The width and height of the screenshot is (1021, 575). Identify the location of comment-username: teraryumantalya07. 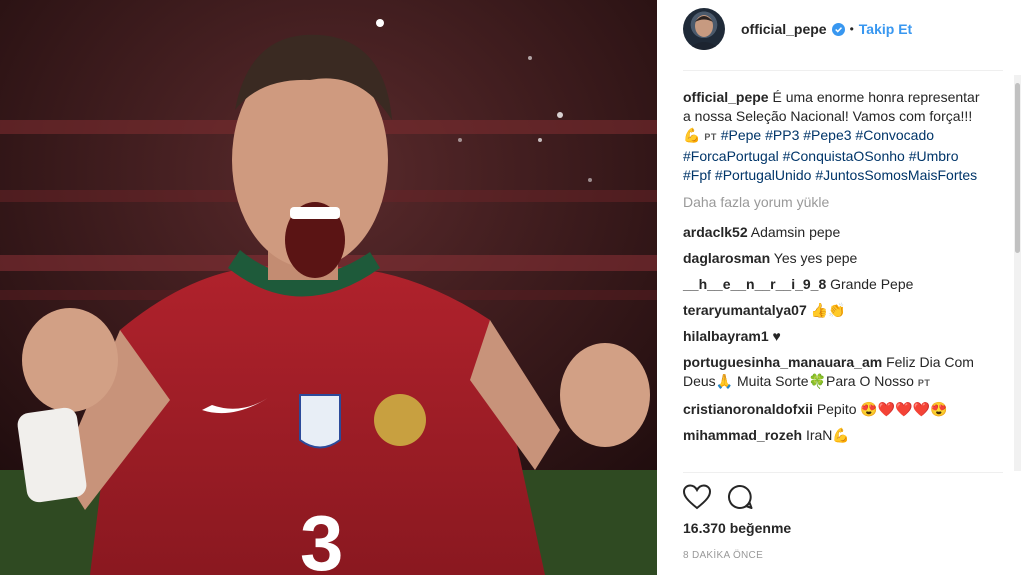
(745, 310).